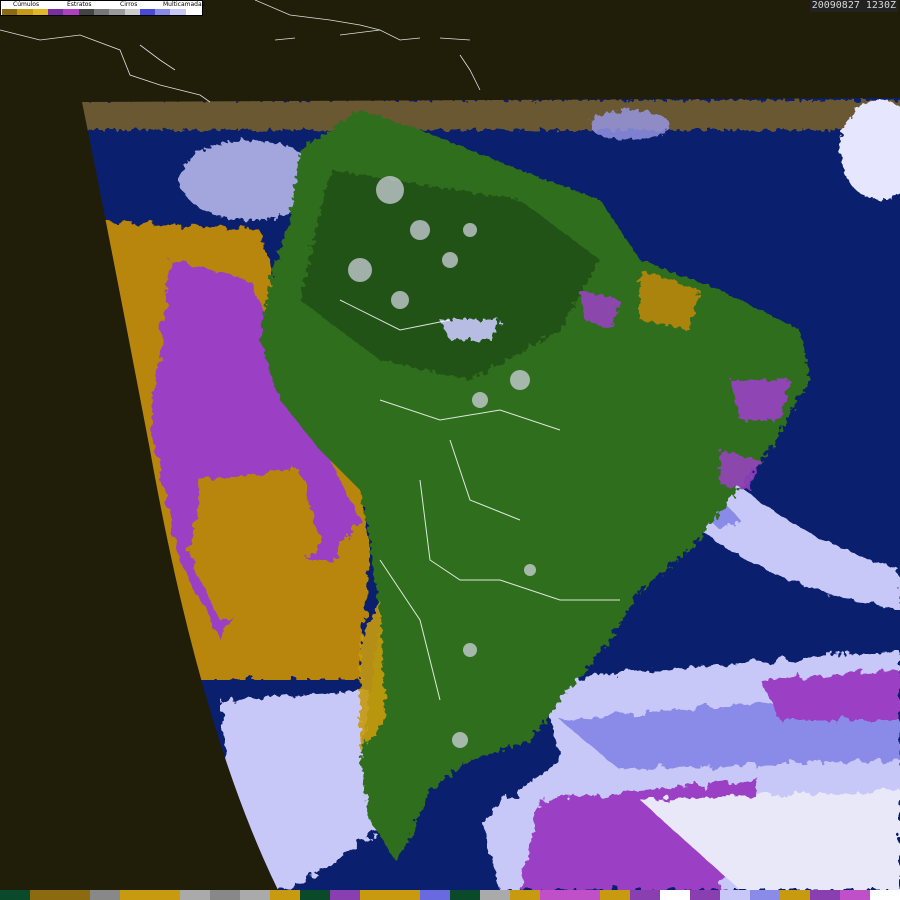 The width and height of the screenshot is (900, 900). What do you see at coordinates (104, 5) in the screenshot?
I see `legend-labels: Cúmulos Estratos Cirros Multicamadas` at bounding box center [104, 5].